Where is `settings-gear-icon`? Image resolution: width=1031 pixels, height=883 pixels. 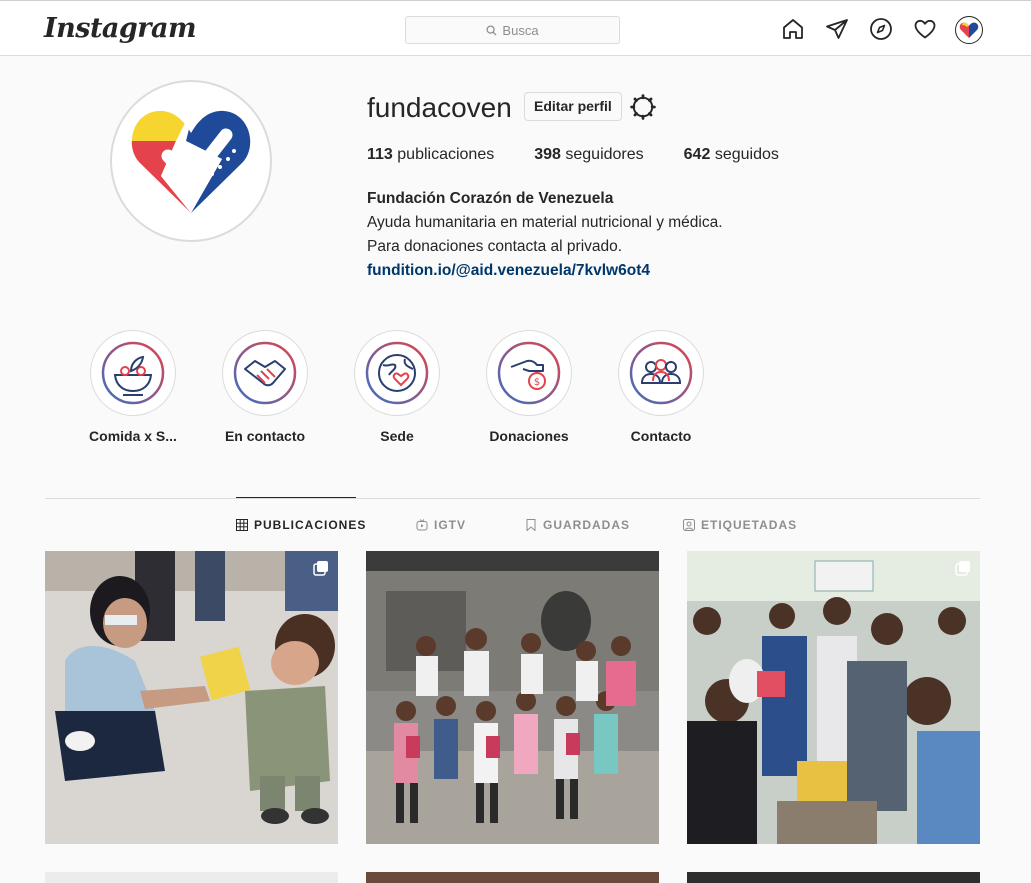 settings-gear-icon is located at coordinates (643, 107).